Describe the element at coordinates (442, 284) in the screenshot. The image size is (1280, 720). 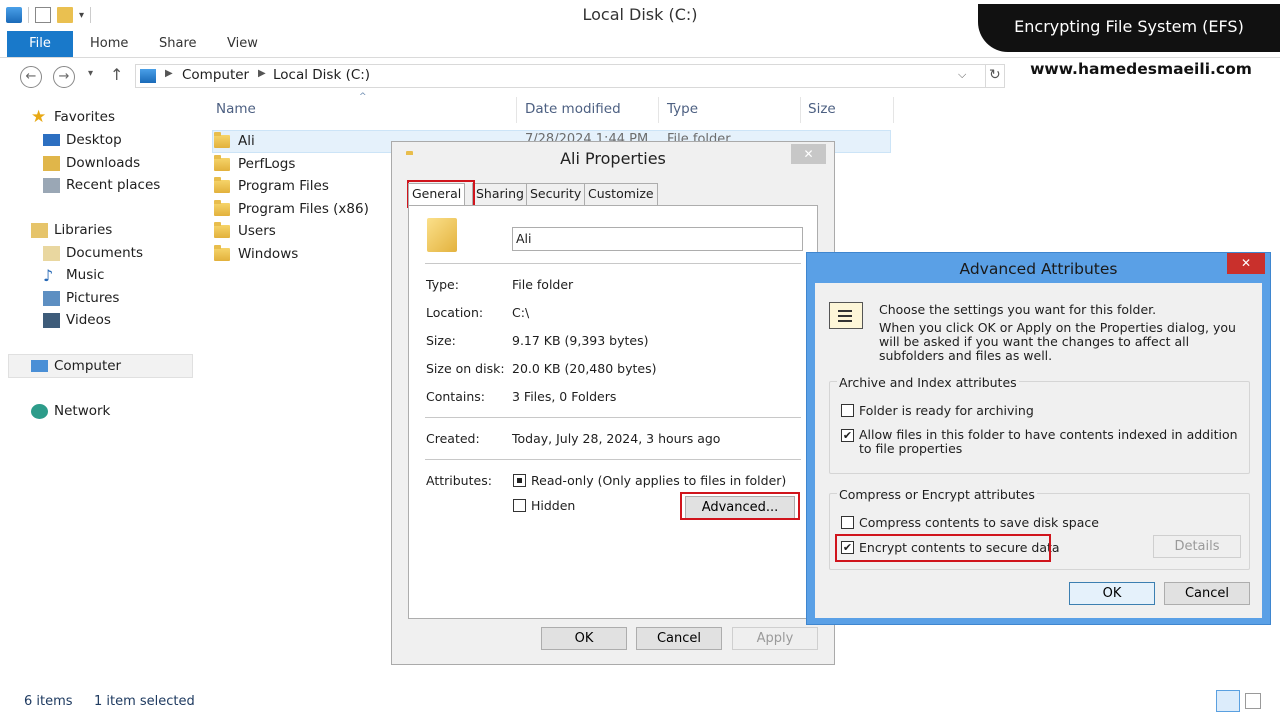
I see `type-label: Type:` at that location.